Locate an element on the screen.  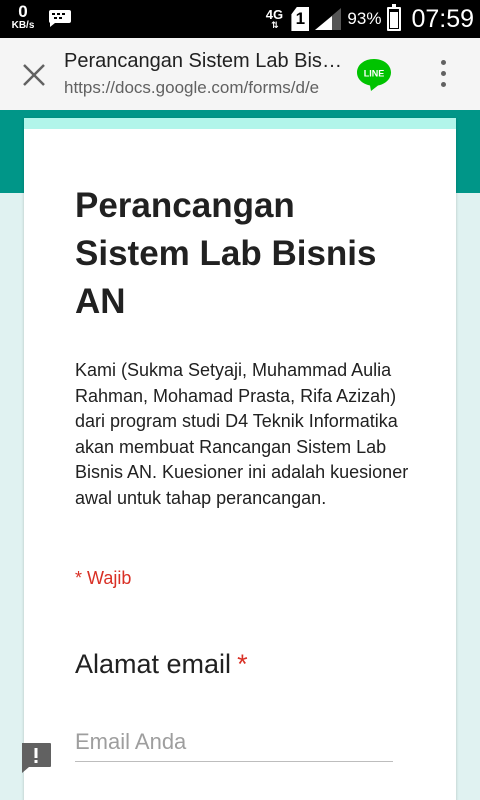
network-speed-unit: KB/s is located at coordinates (23, 25).